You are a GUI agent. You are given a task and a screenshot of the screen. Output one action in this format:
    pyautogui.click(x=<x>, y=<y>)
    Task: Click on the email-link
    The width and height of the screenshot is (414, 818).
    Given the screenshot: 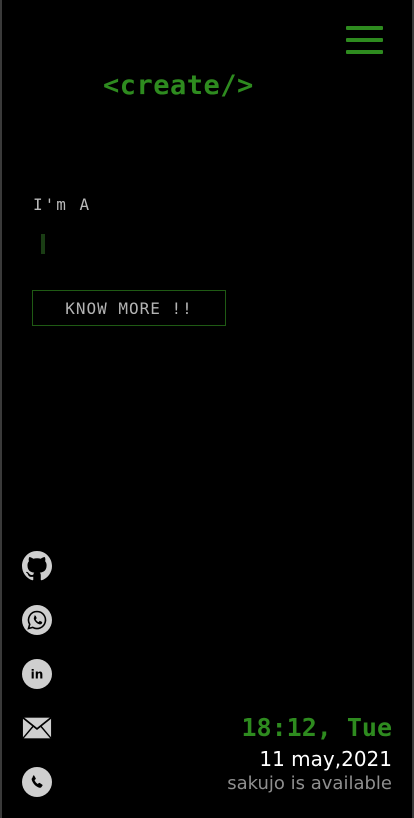 What is the action you would take?
    pyautogui.click(x=37, y=728)
    